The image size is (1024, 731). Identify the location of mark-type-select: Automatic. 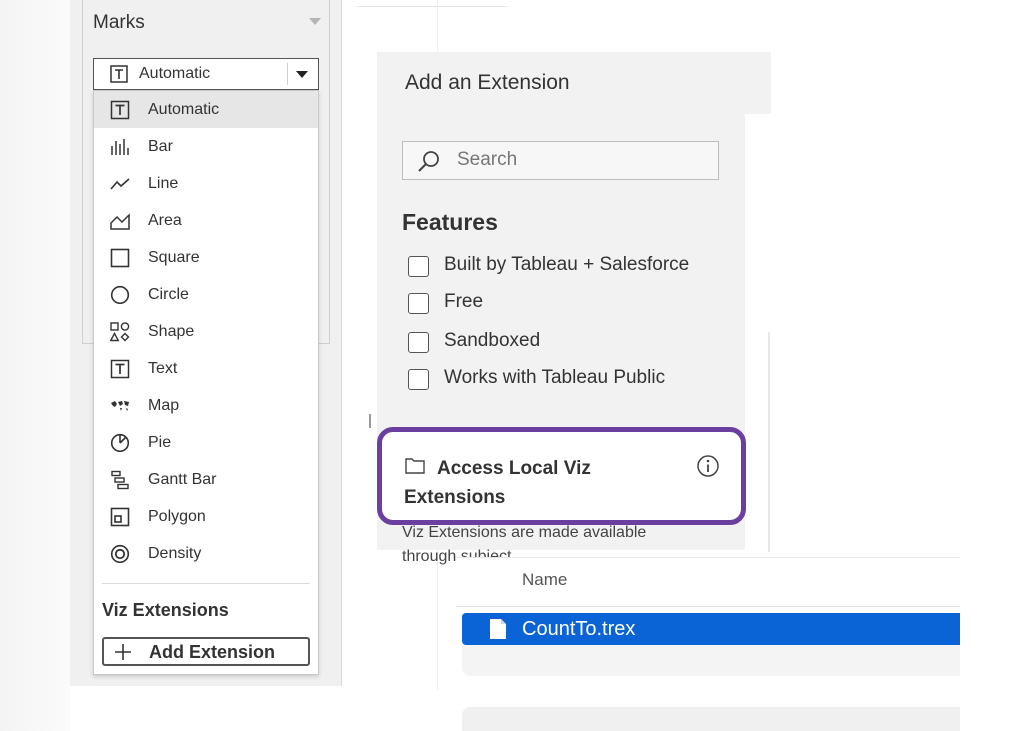
(206, 74).